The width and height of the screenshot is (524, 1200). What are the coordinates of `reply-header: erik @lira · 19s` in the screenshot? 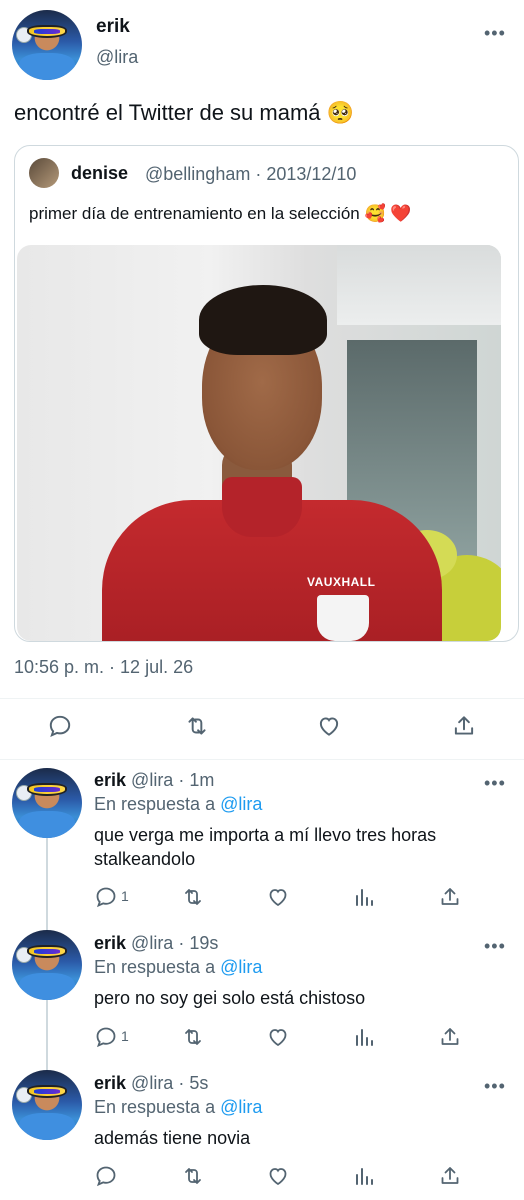 It's located at (156, 943).